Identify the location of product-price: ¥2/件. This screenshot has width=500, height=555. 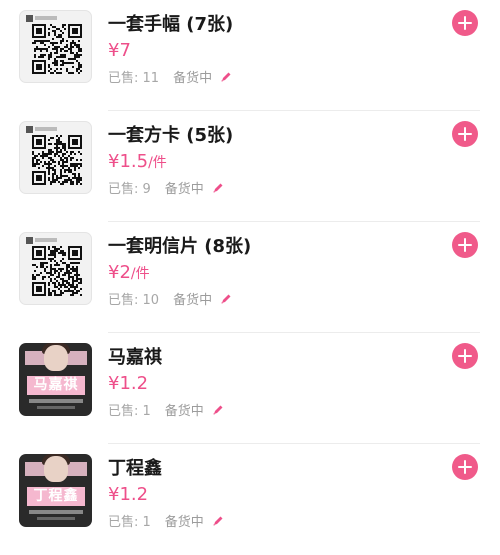
(129, 272).